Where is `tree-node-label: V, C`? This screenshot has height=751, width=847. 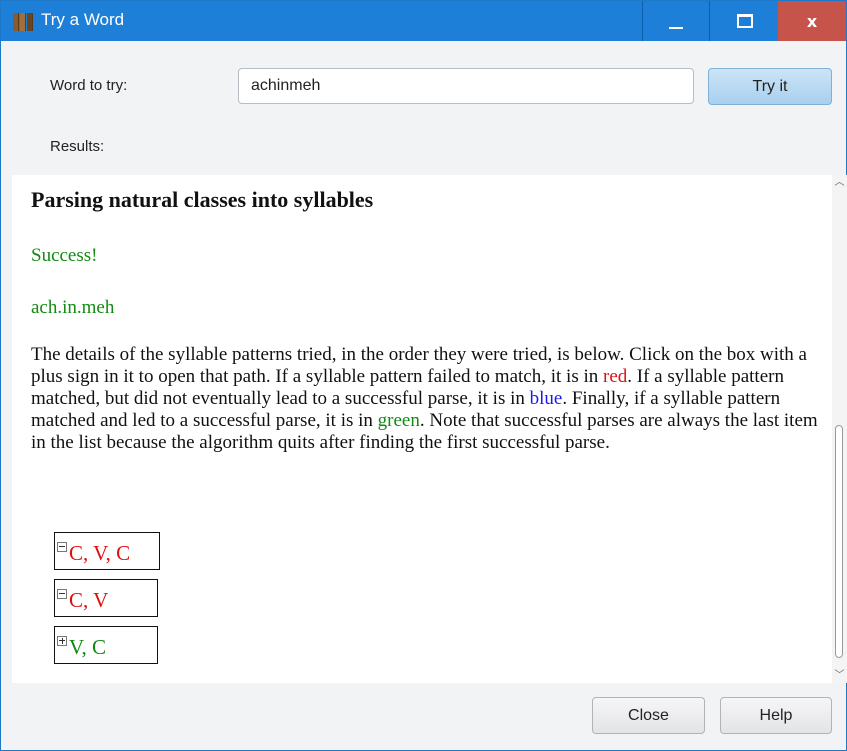 tree-node-label: V, C is located at coordinates (87, 647).